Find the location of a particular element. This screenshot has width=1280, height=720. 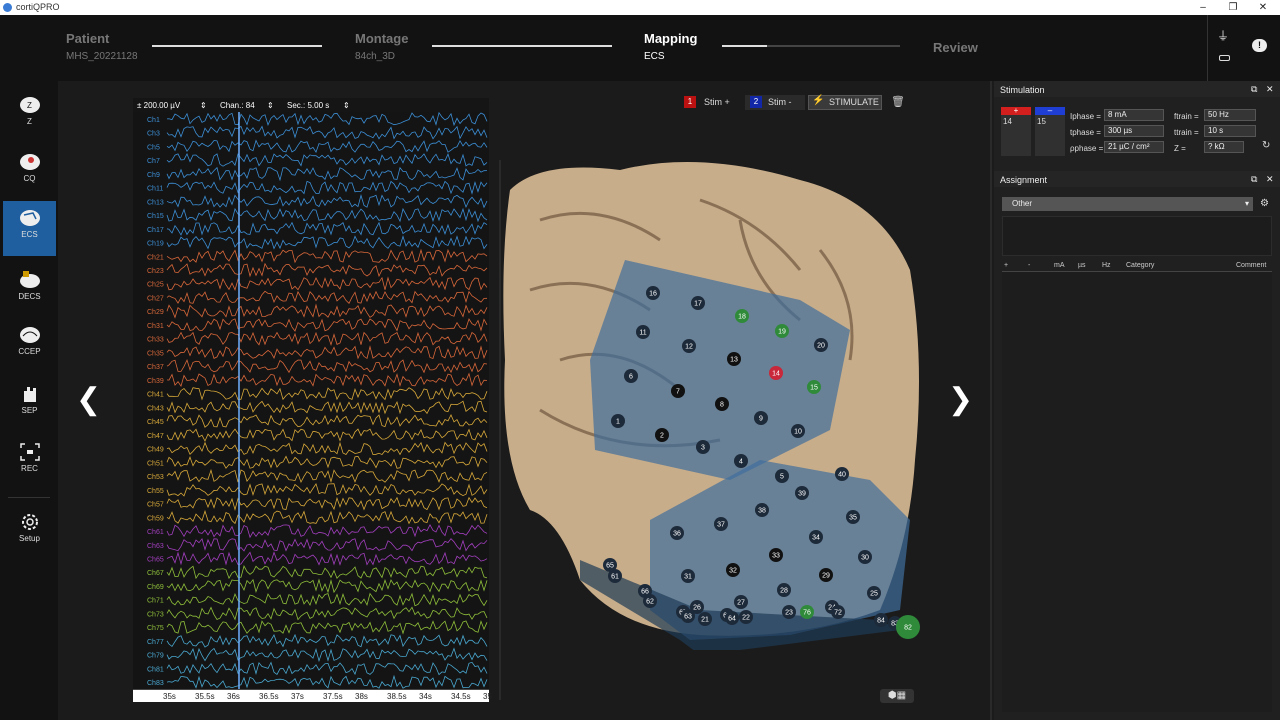

time-tick: 35s is located at coordinates (169, 696).